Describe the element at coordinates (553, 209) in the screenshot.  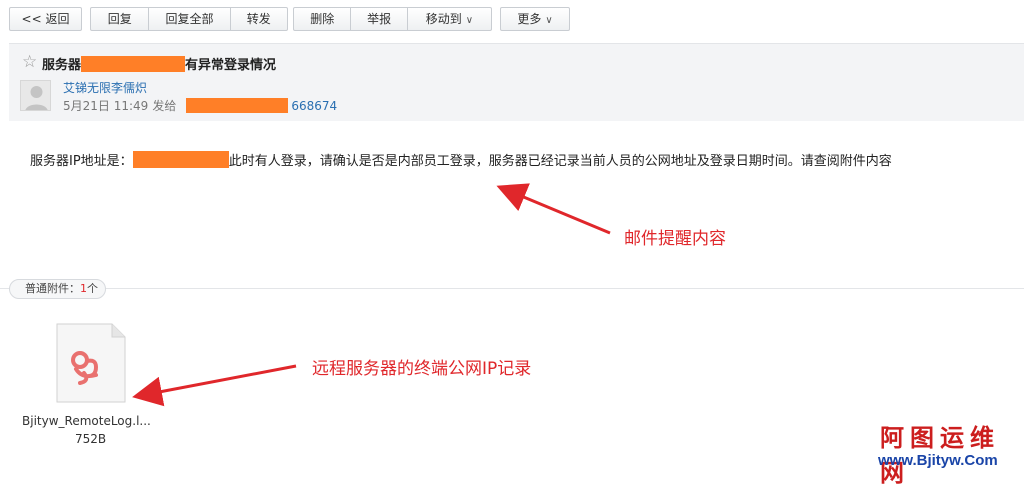
I see `content-arrow` at that location.